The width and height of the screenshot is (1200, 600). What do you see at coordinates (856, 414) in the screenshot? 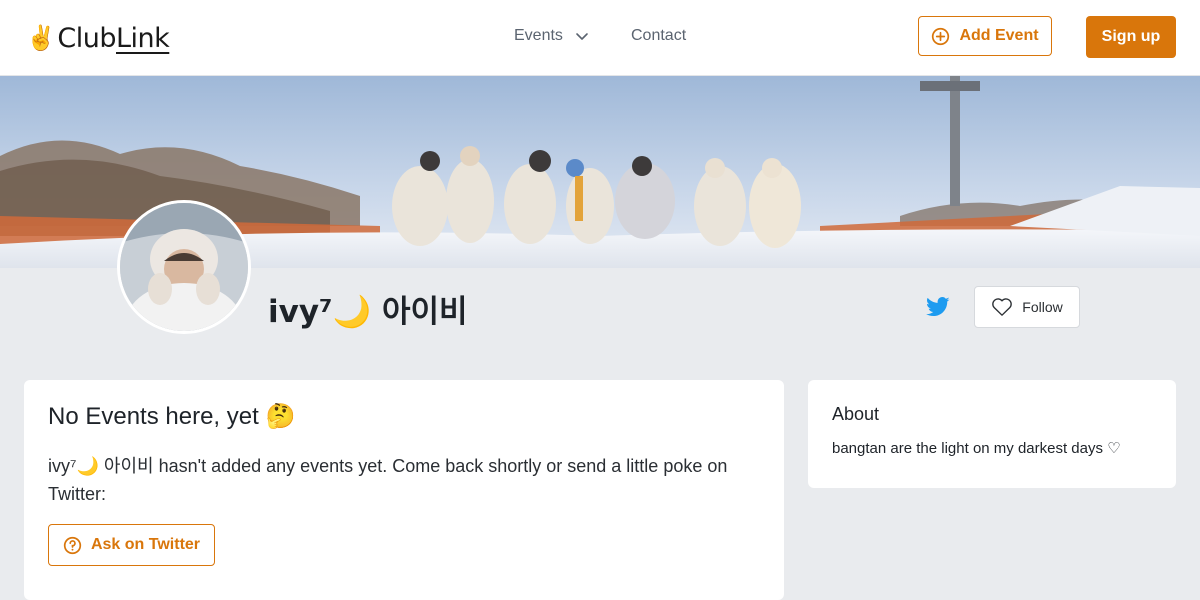
I see `about-card-title: About` at bounding box center [856, 414].